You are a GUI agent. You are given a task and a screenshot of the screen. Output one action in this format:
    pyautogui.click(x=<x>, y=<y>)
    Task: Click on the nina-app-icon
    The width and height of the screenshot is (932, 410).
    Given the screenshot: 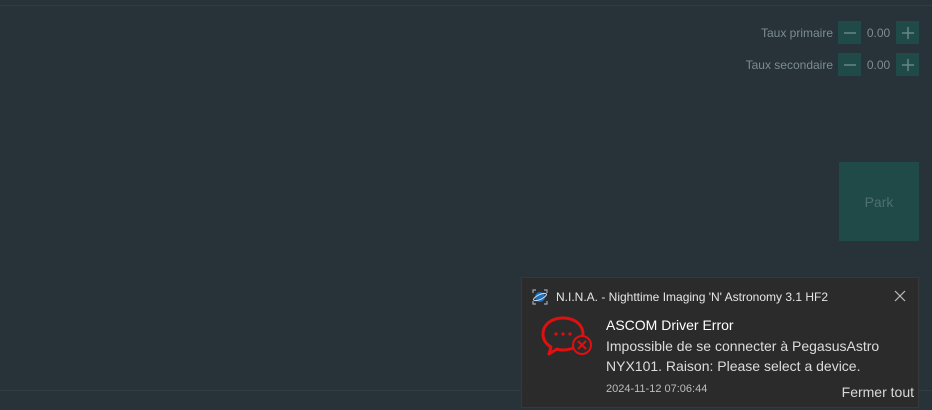 What is the action you would take?
    pyautogui.click(x=540, y=297)
    